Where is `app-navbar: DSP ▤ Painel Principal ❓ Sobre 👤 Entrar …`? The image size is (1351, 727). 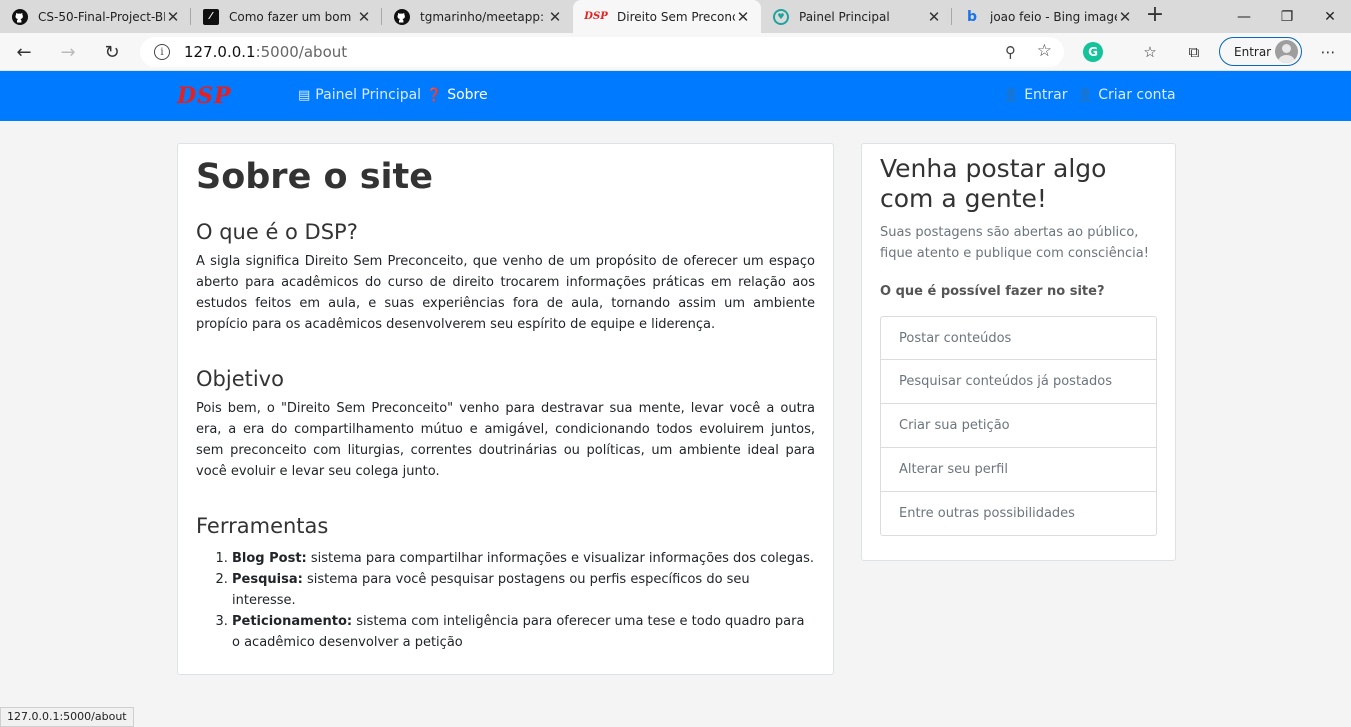
app-navbar: DSP ▤ Painel Principal ❓ Sobre 👤 Entrar … is located at coordinates (675, 96).